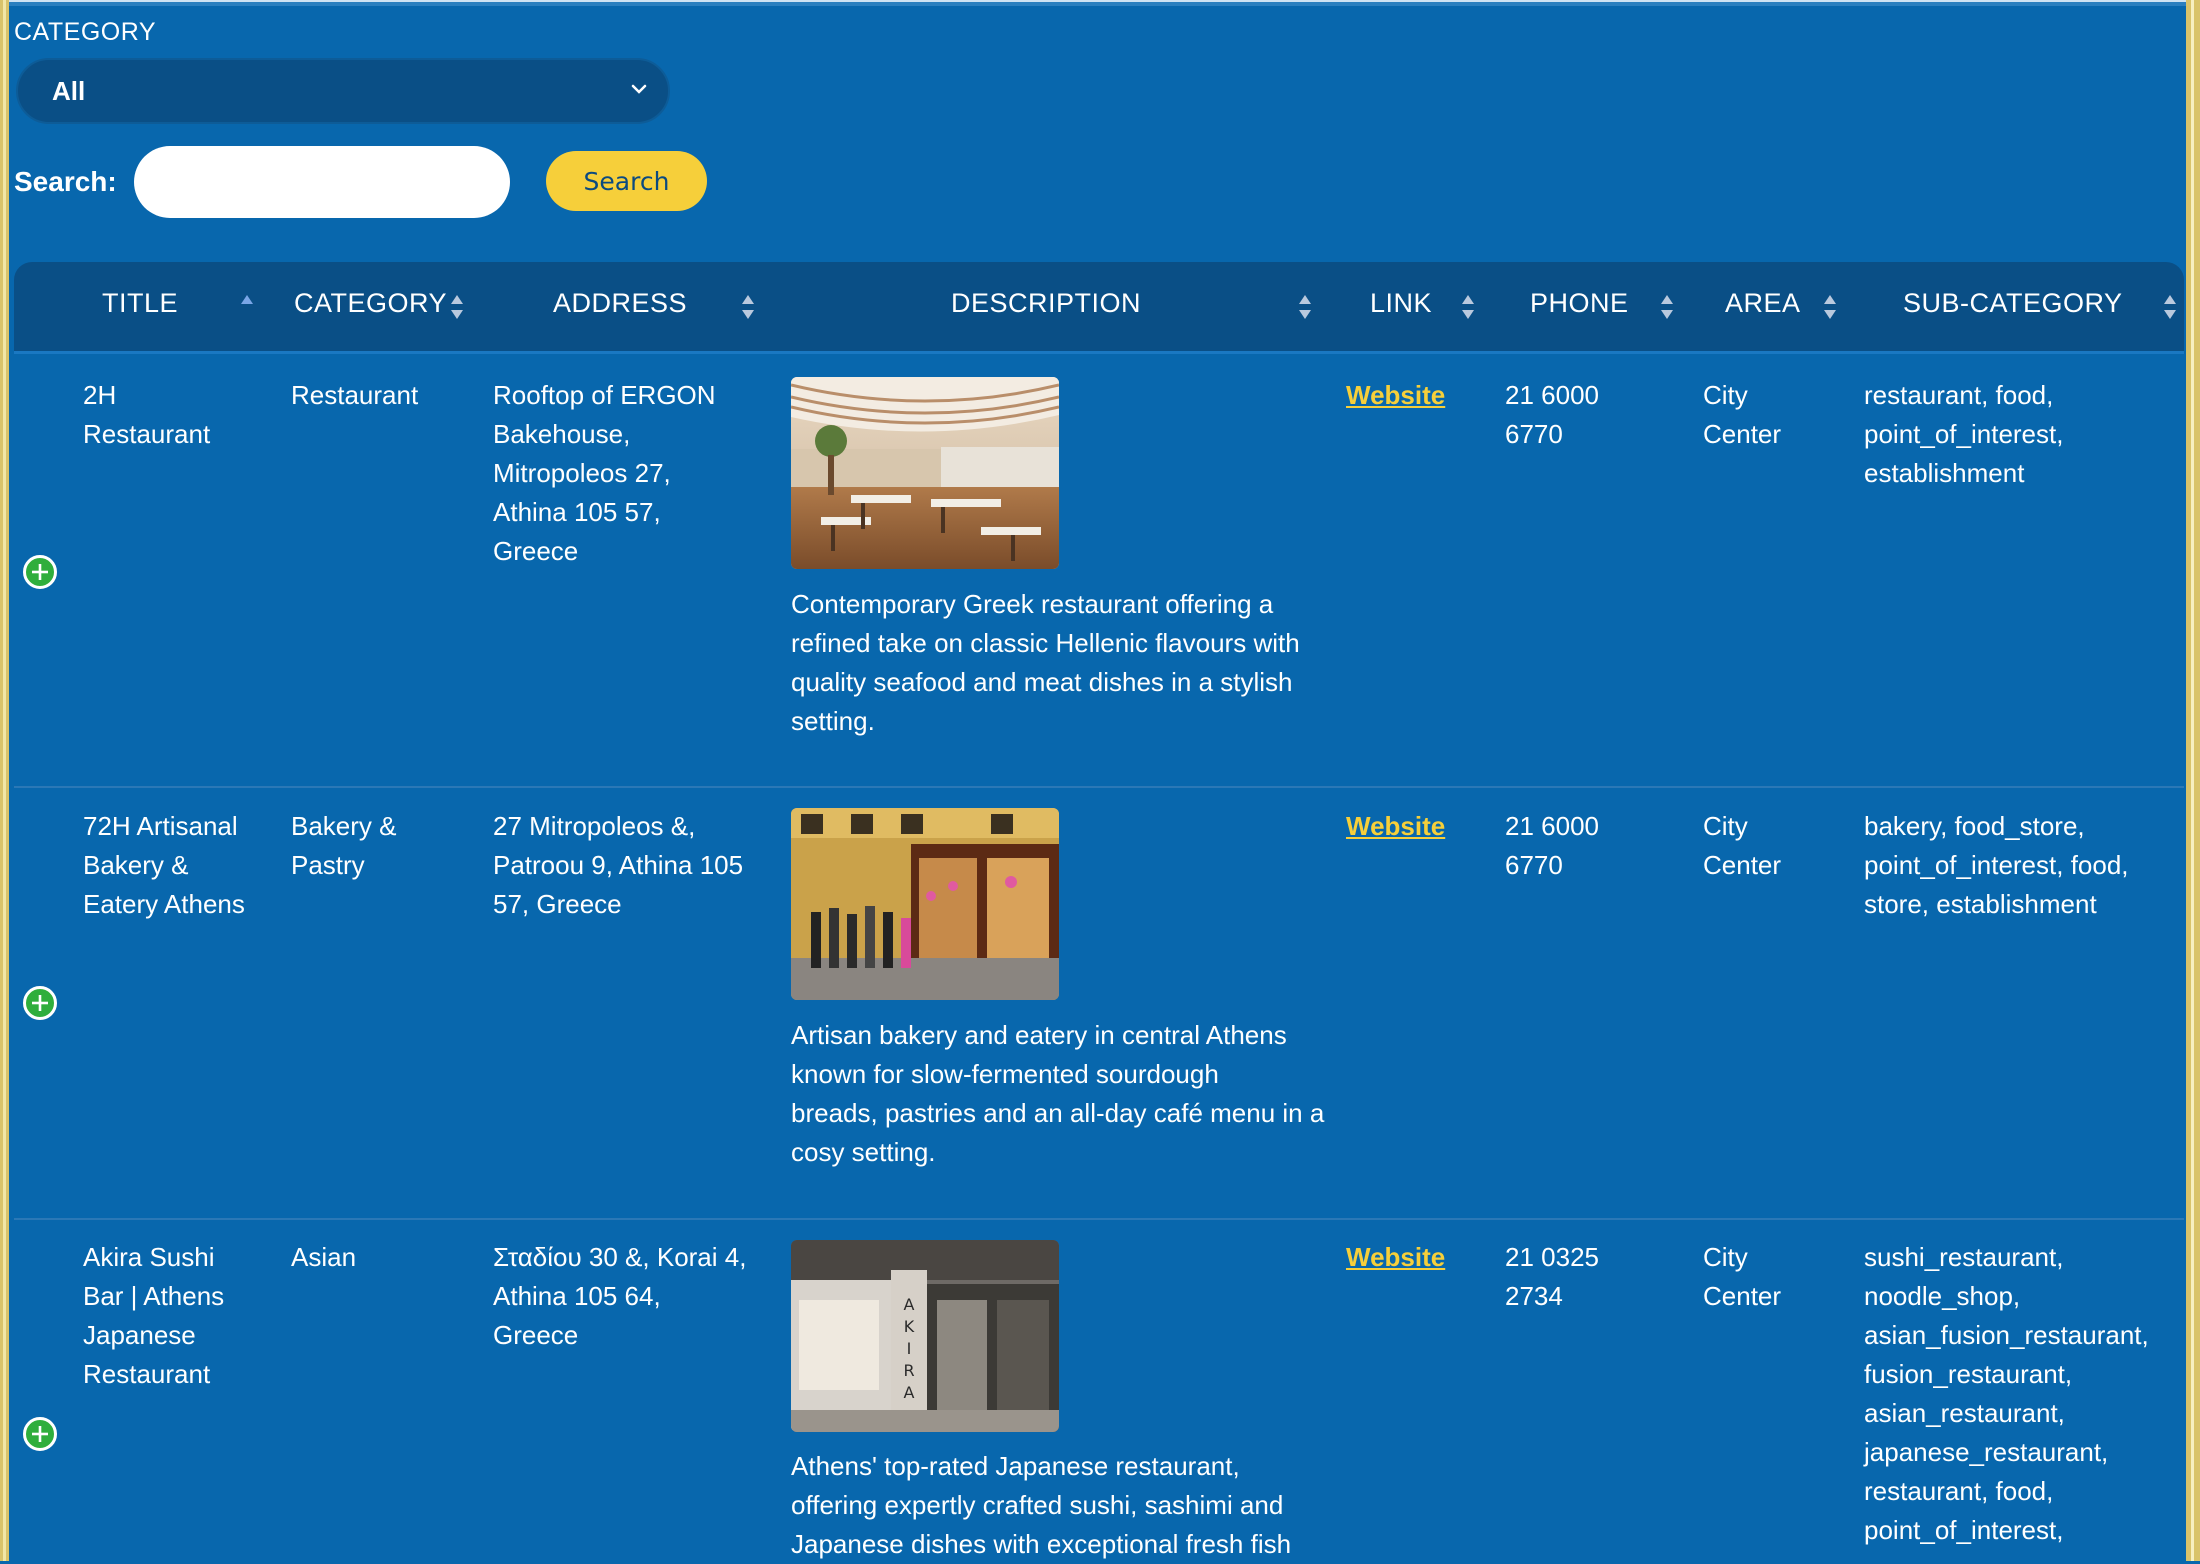 The height and width of the screenshot is (1564, 2200). Describe the element at coordinates (620, 303) in the screenshot. I see `column-header-address: ADDRESS` at that location.